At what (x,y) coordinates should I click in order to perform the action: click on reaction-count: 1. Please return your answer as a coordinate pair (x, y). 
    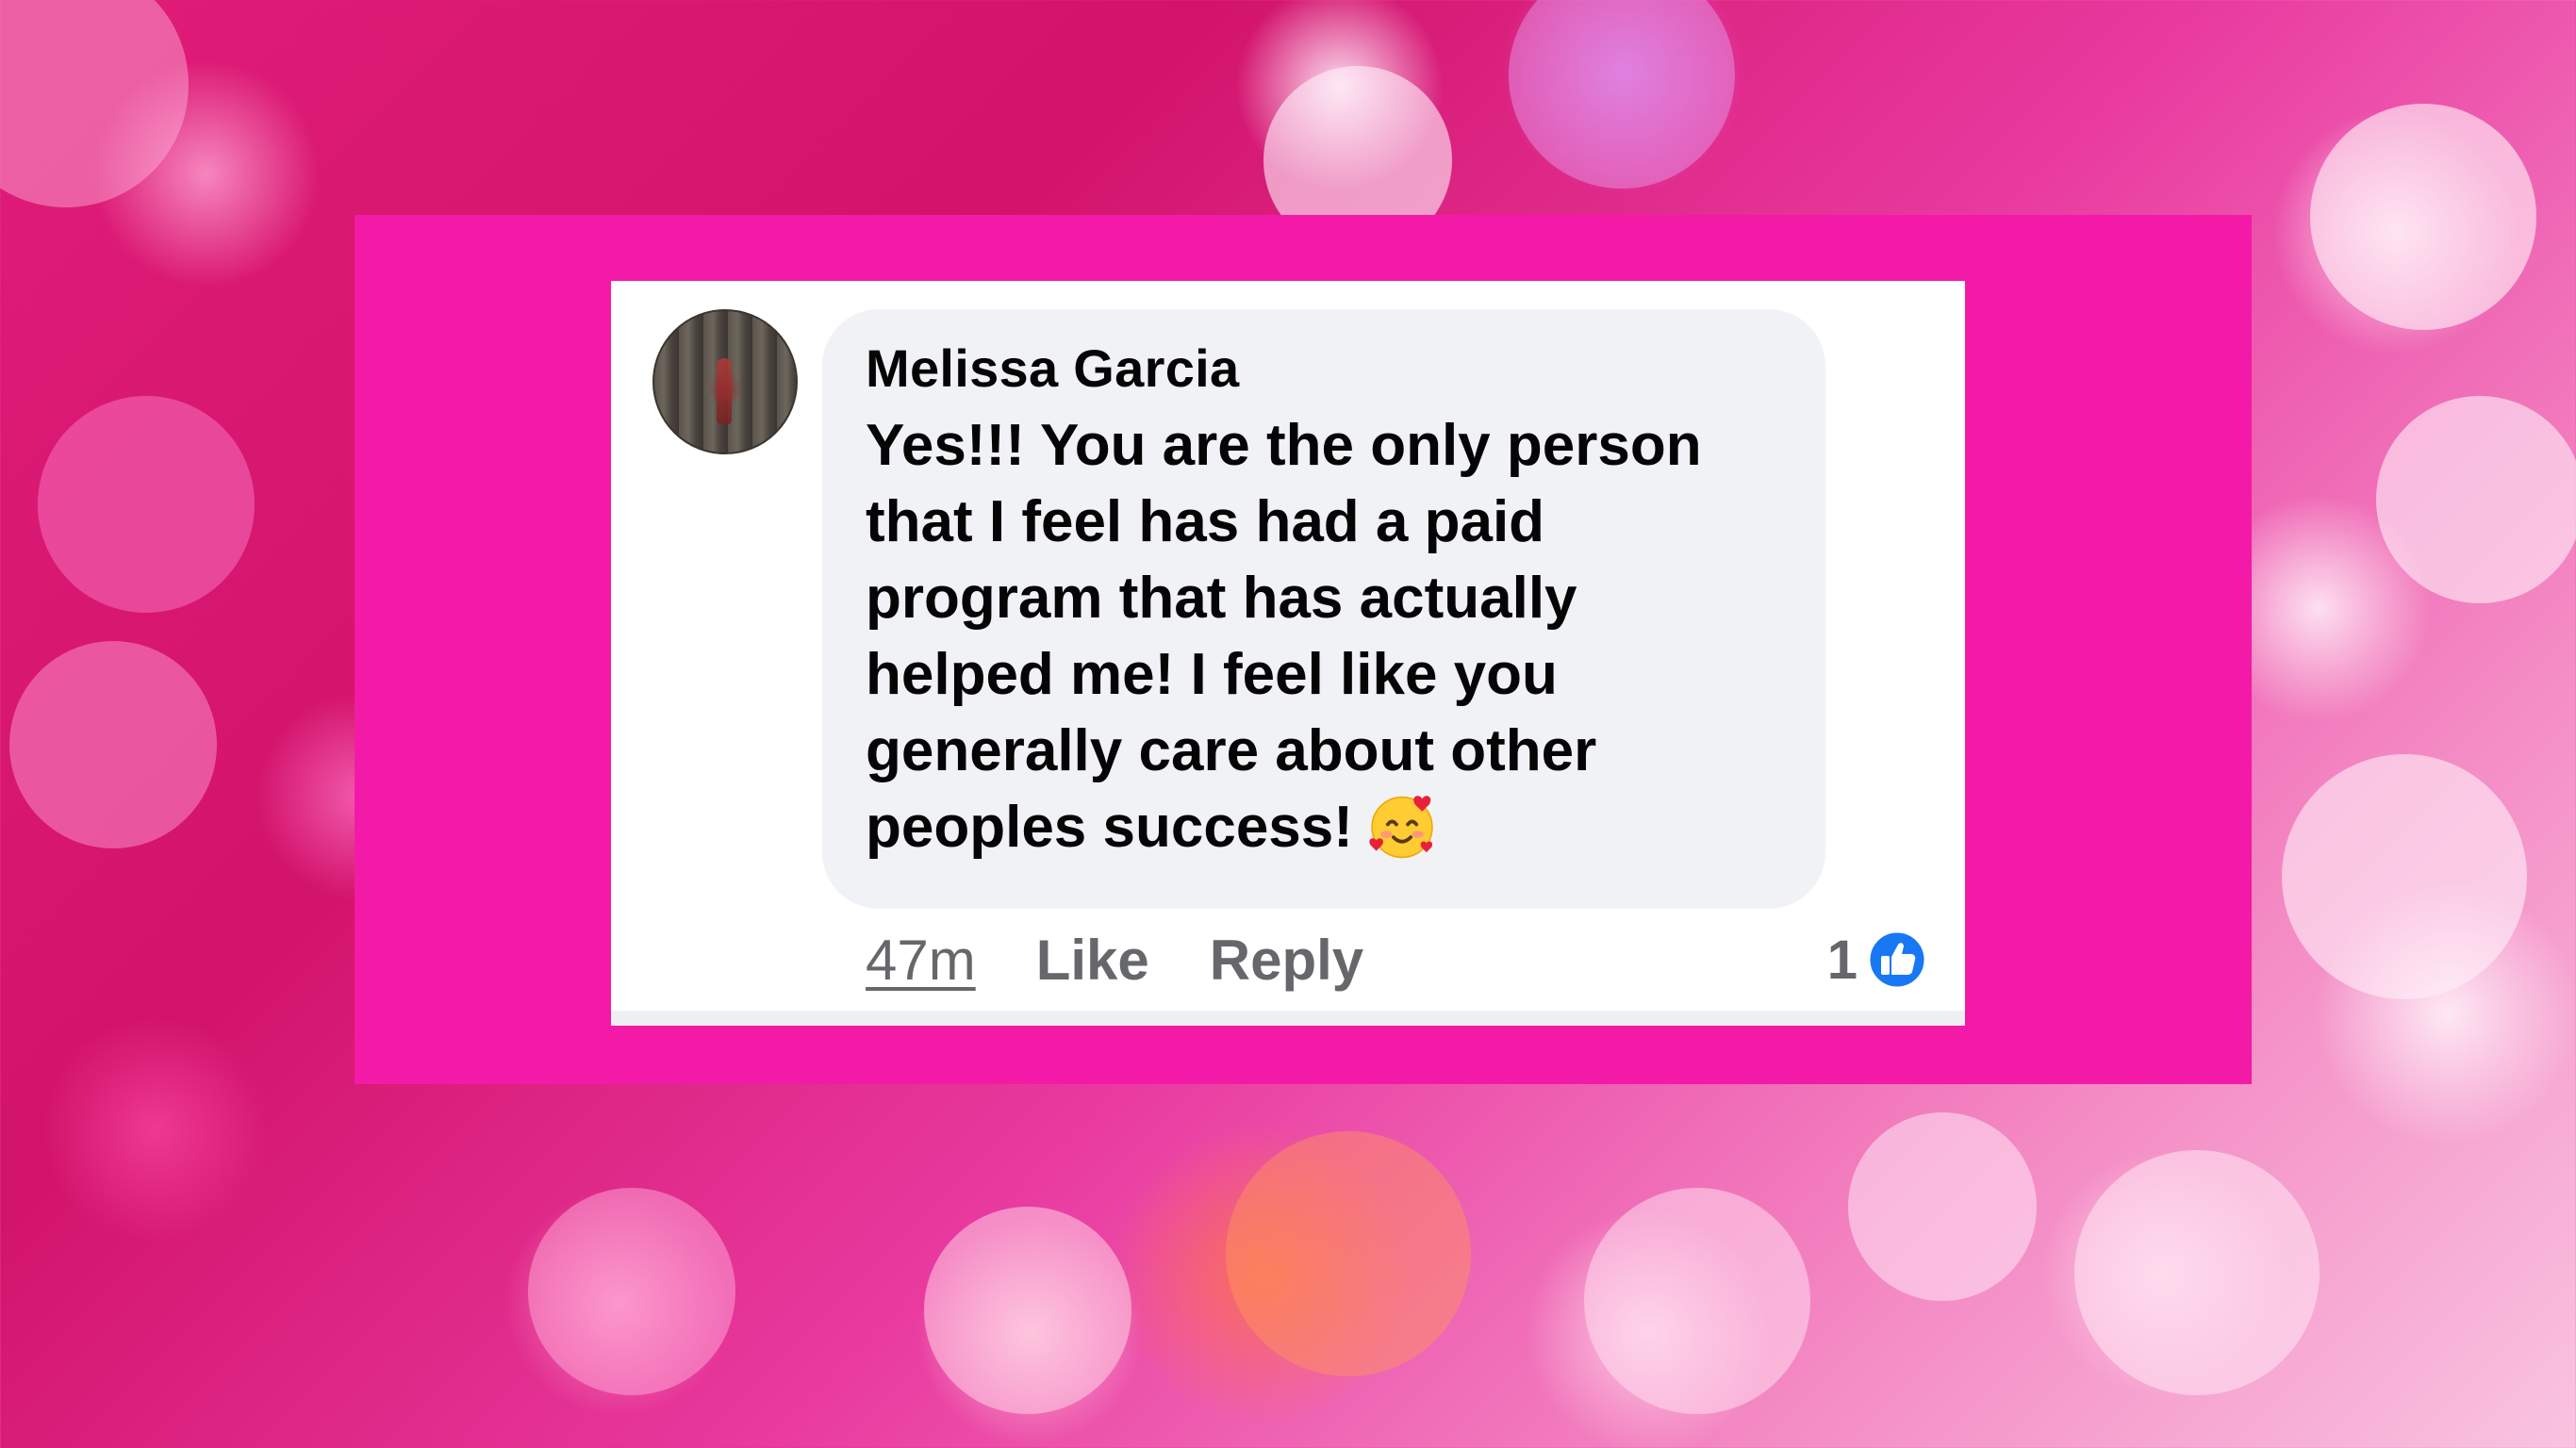
    Looking at the image, I should click on (1842, 960).